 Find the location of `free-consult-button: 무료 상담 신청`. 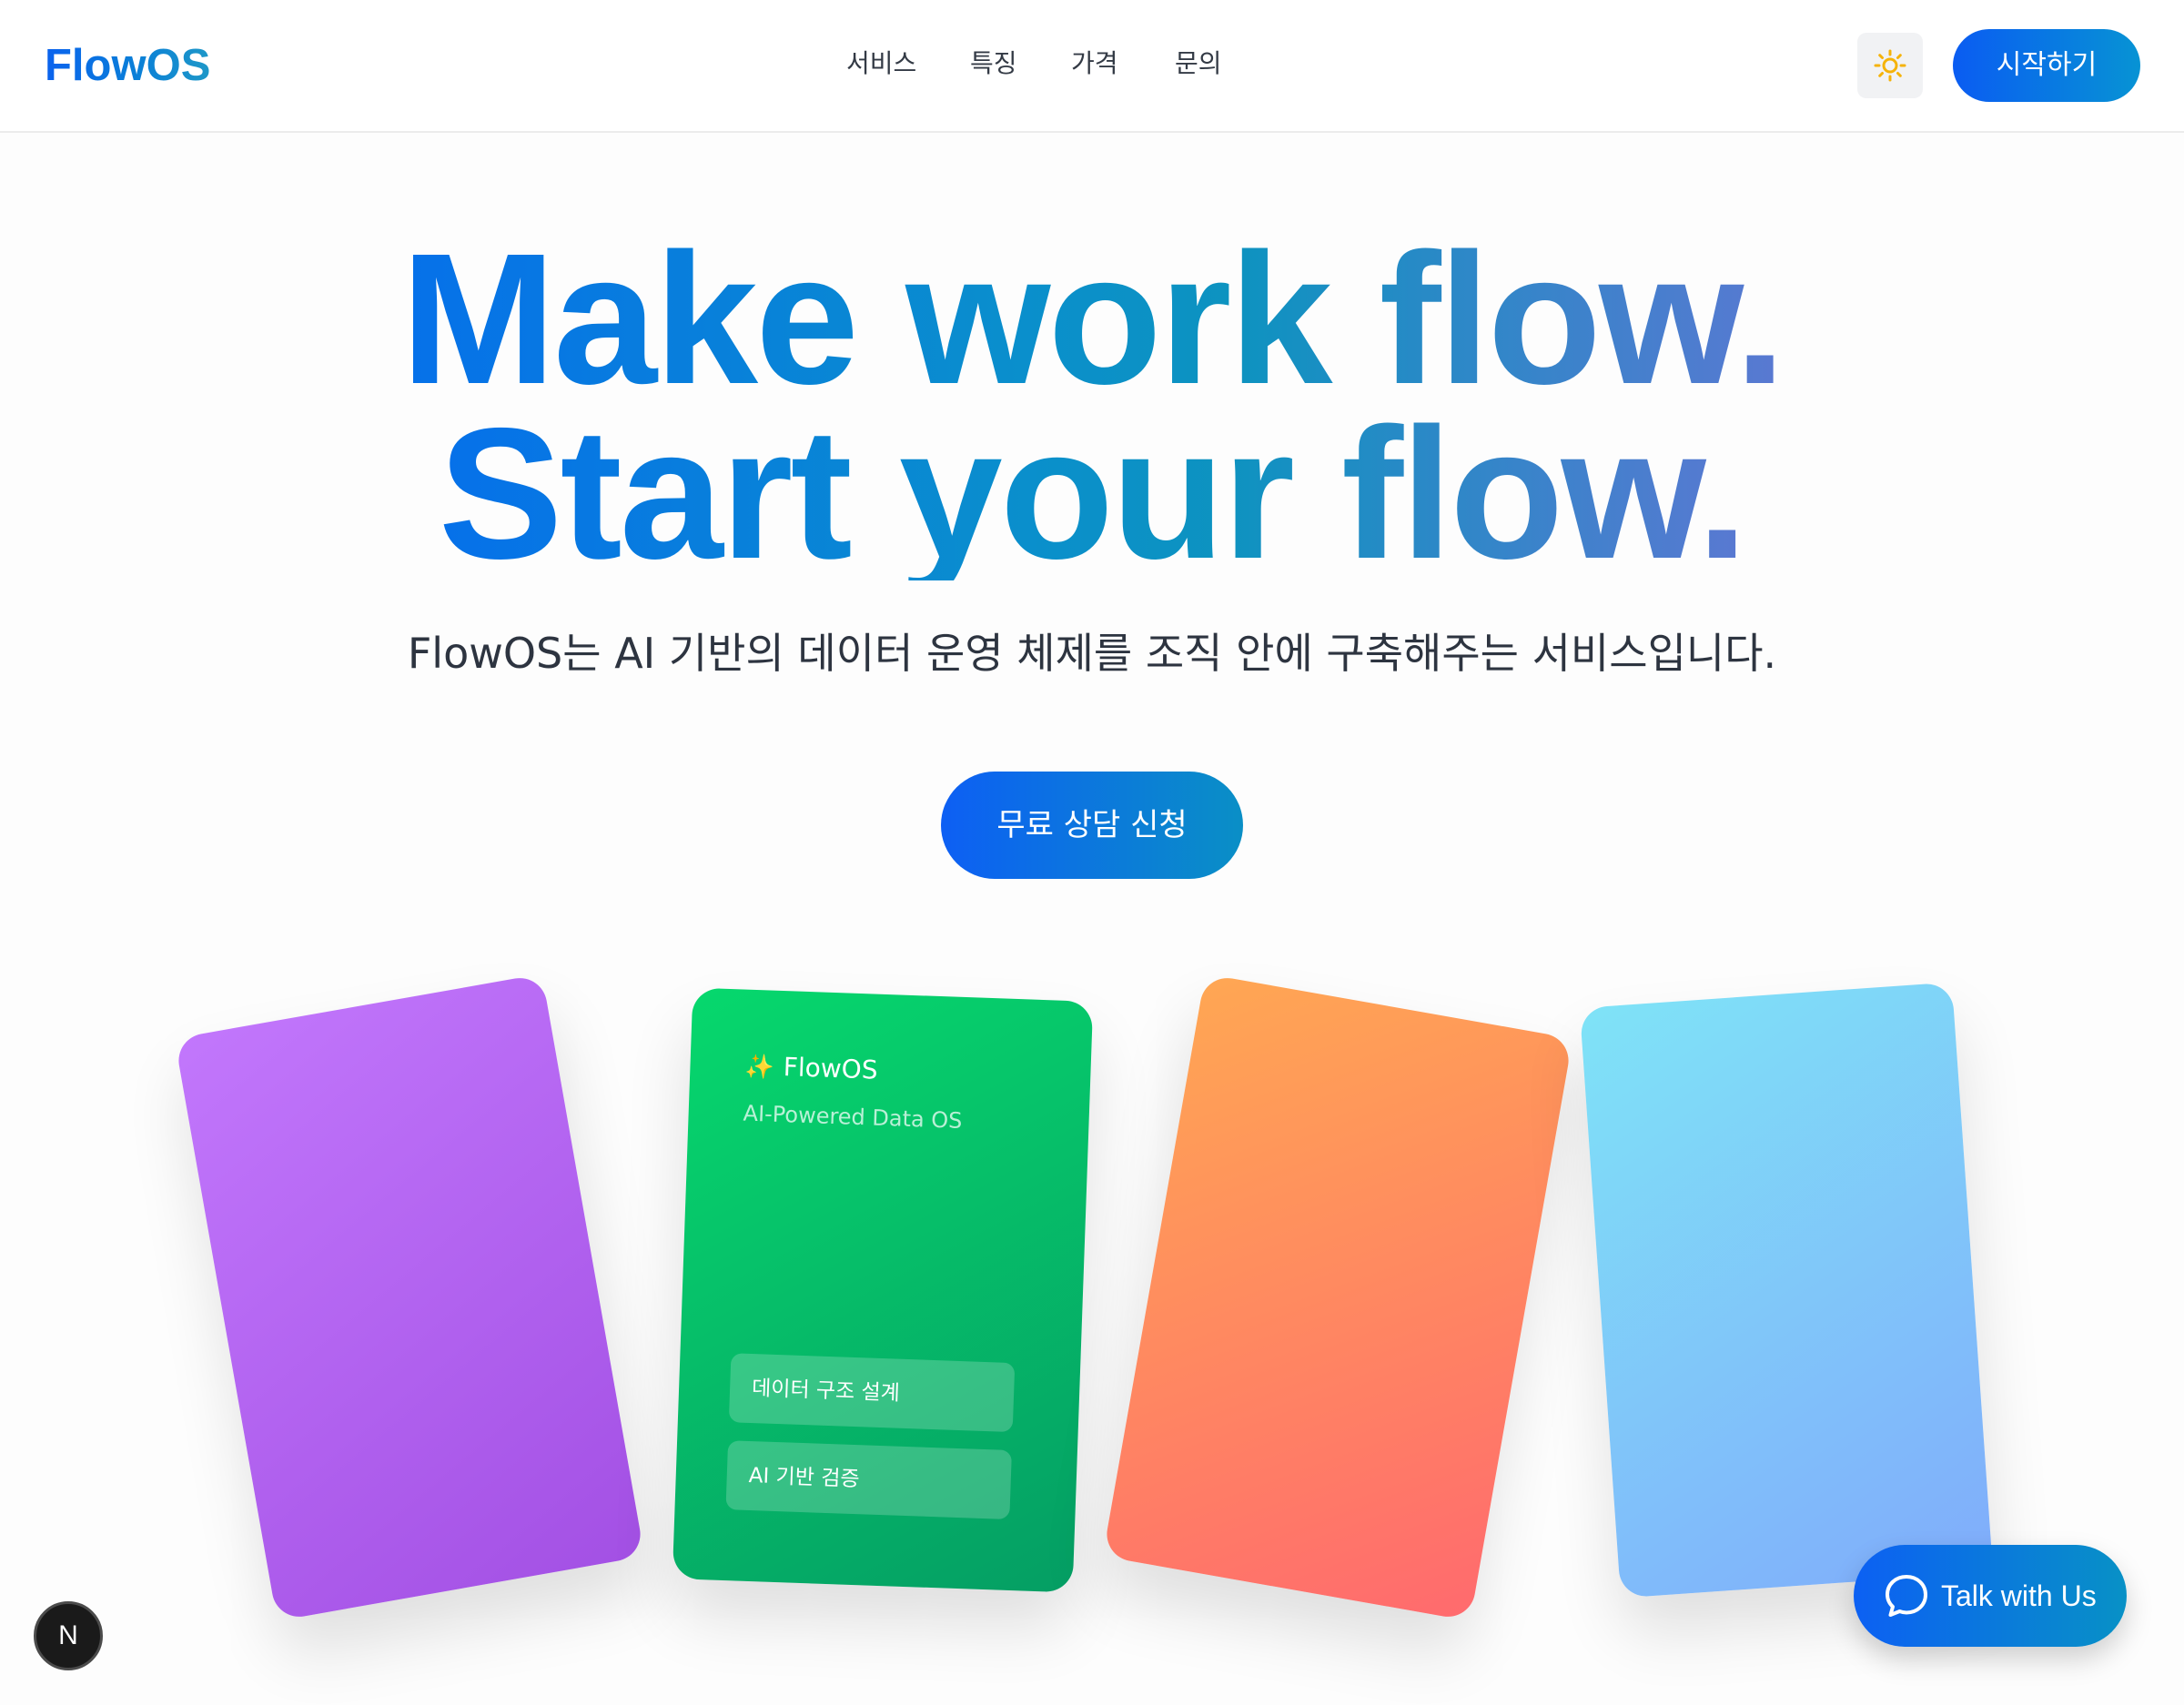

free-consult-button: 무료 상담 신청 is located at coordinates (1092, 826).